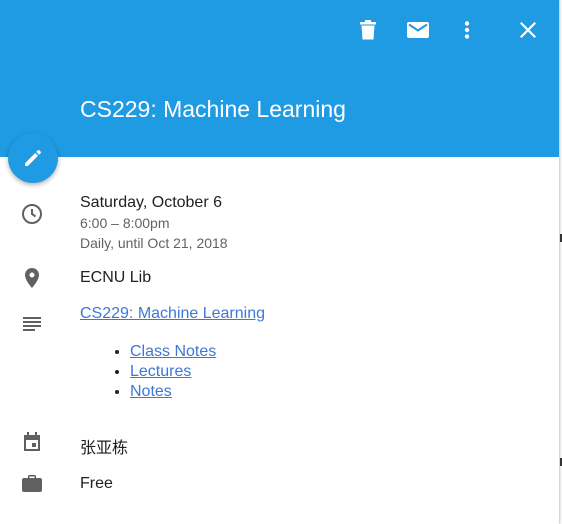  I want to click on event-title: CS229: Machine Learning, so click(213, 109).